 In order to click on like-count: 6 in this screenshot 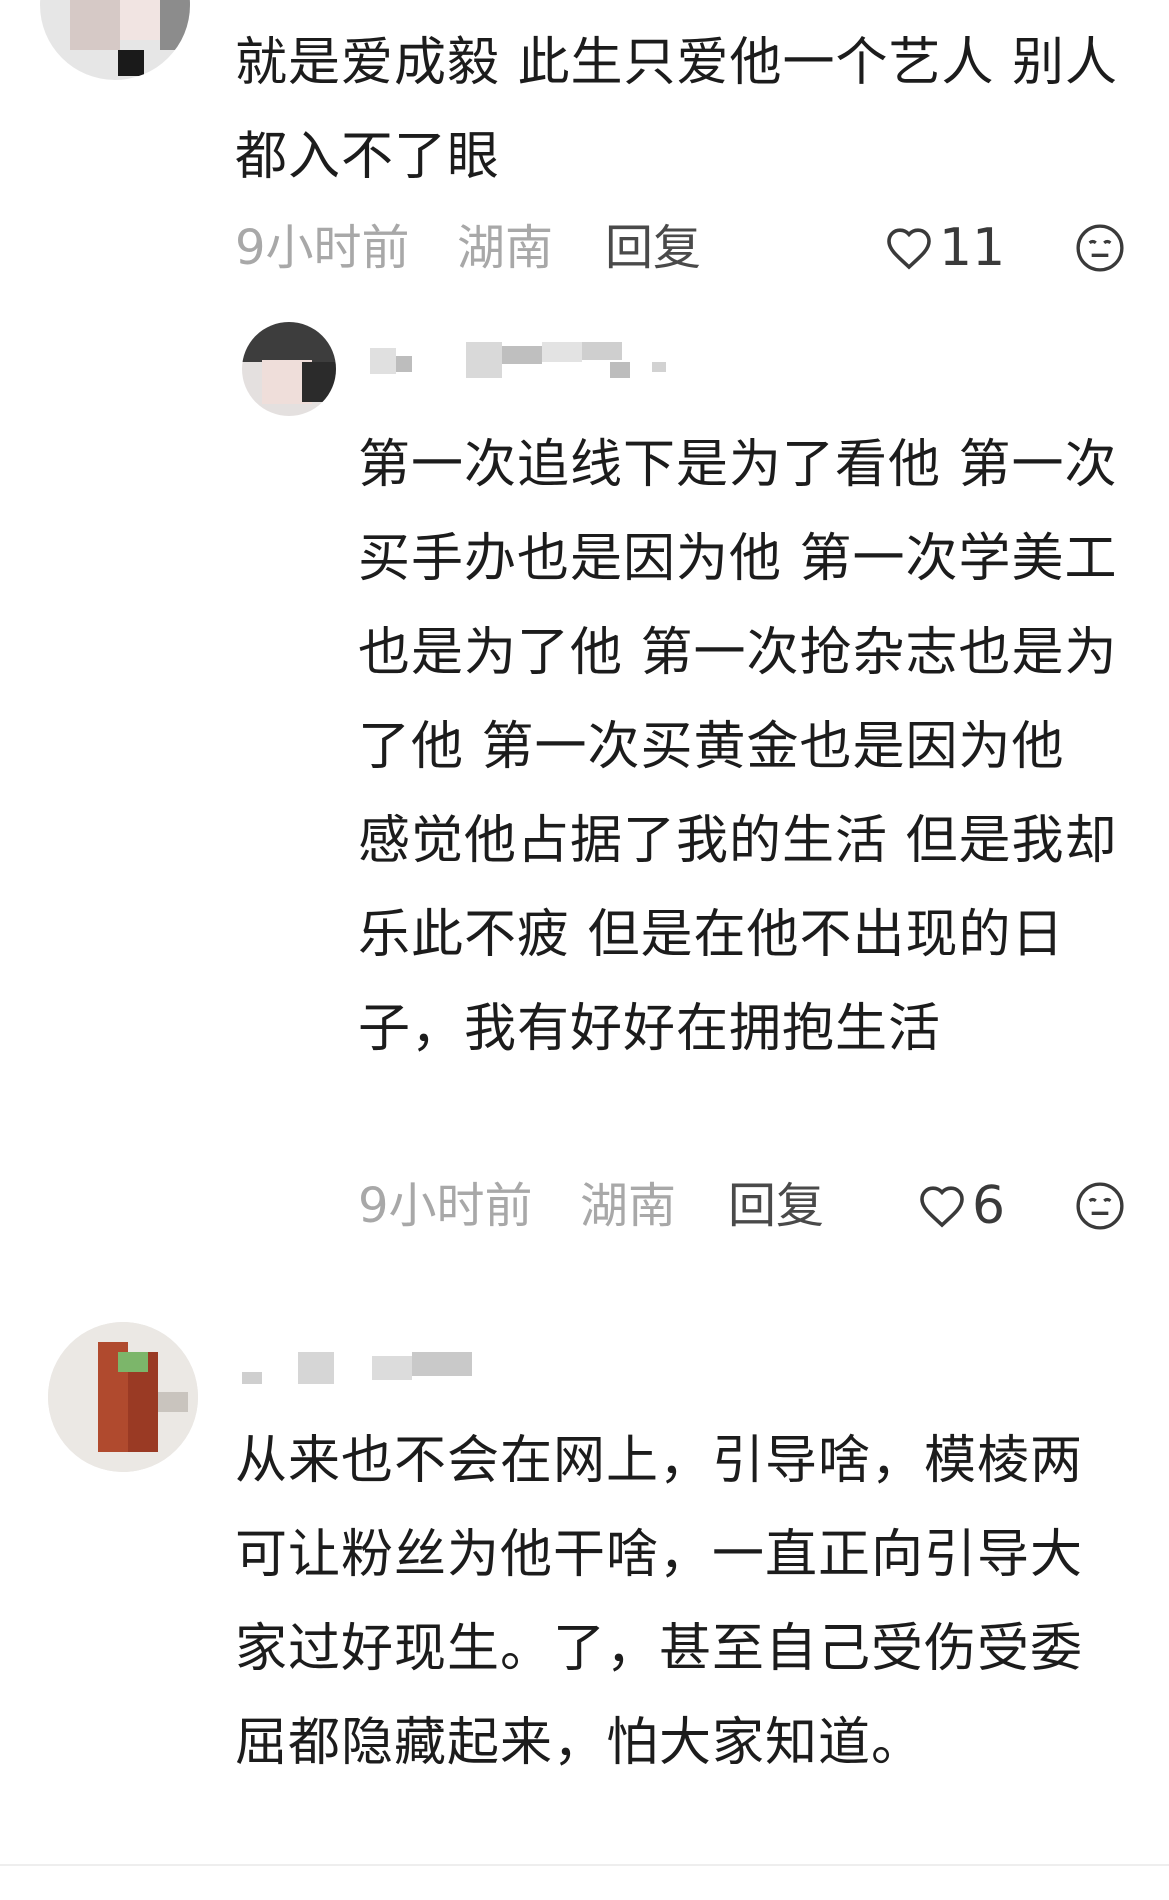, I will do `click(989, 1206)`.